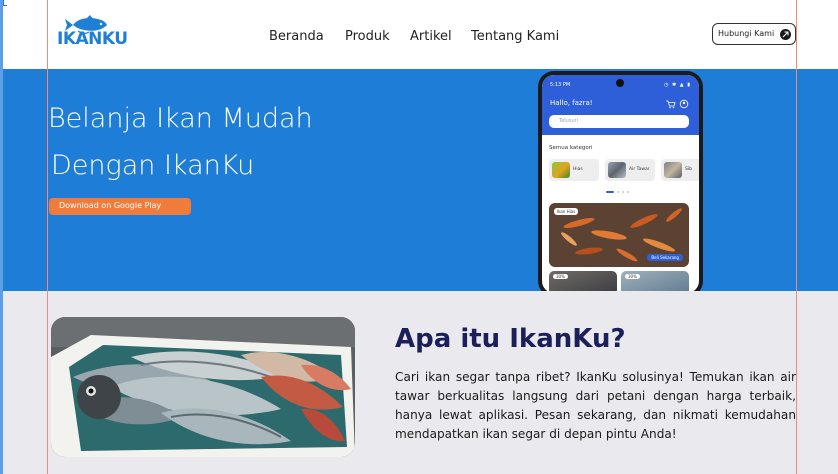 This screenshot has height=474, width=838. I want to click on google-play-button: Download on Google Play, so click(120, 206).